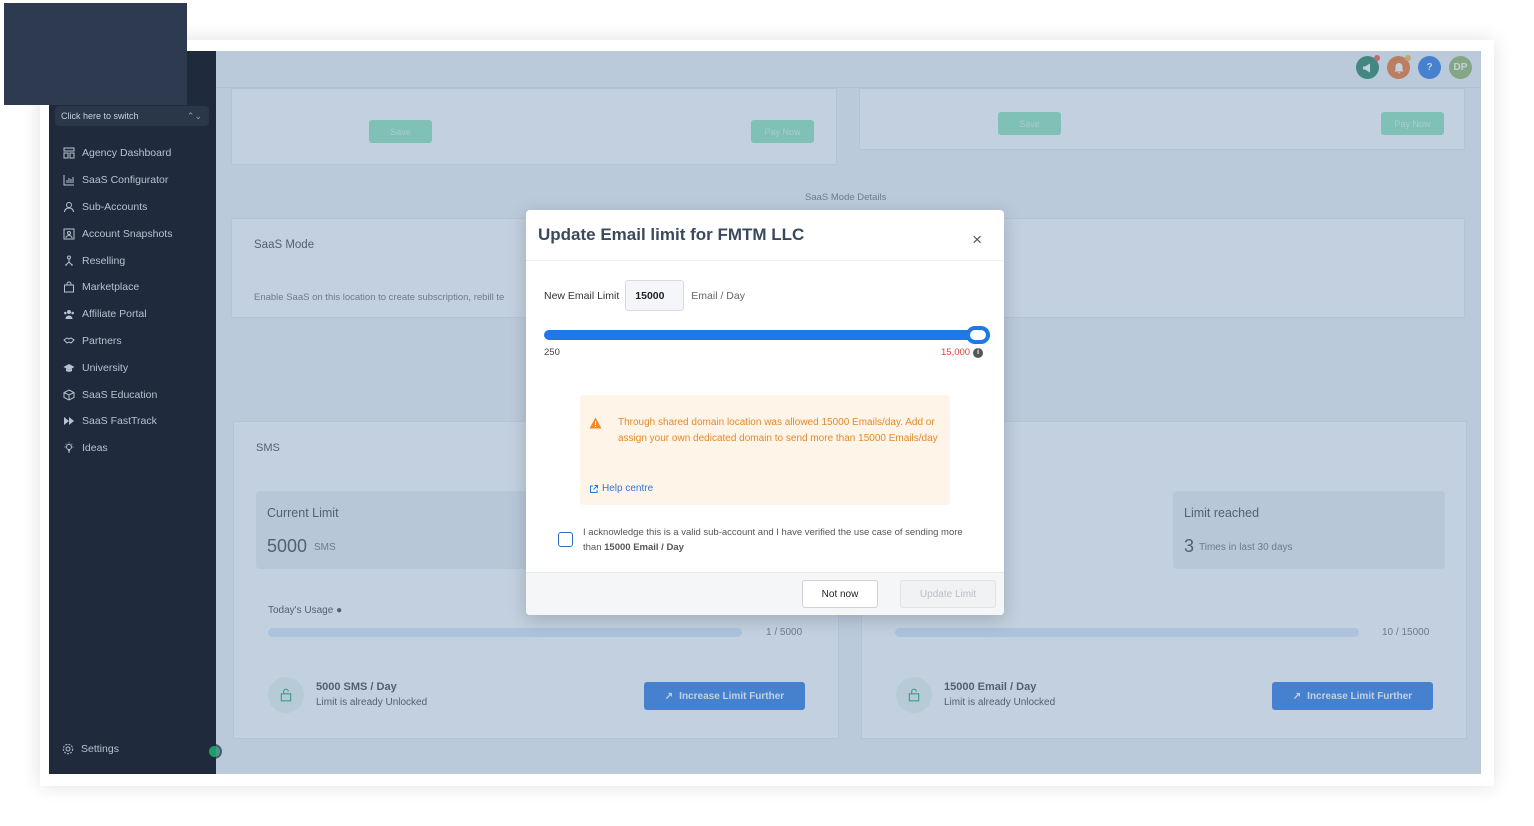 Image resolution: width=1534 pixels, height=826 pixels. What do you see at coordinates (628, 488) in the screenshot?
I see `help-centre-label: Help centre` at bounding box center [628, 488].